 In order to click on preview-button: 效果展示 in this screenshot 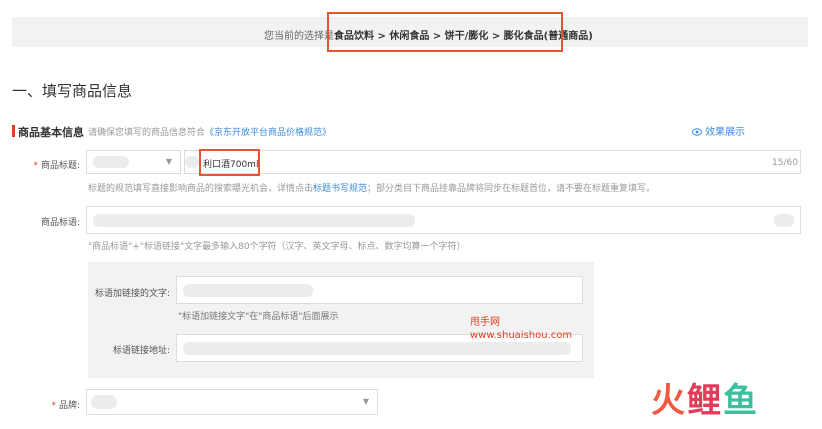, I will do `click(718, 131)`.